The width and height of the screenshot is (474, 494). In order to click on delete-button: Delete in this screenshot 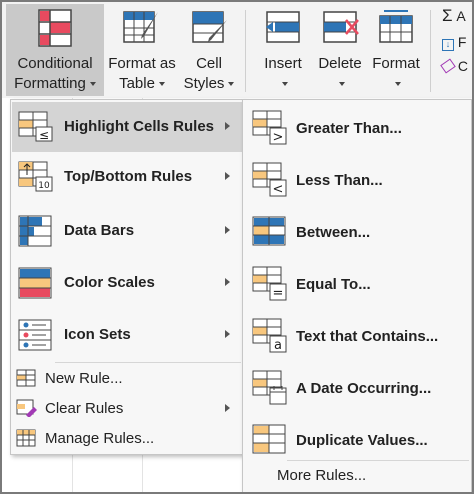, I will do `click(340, 50)`.